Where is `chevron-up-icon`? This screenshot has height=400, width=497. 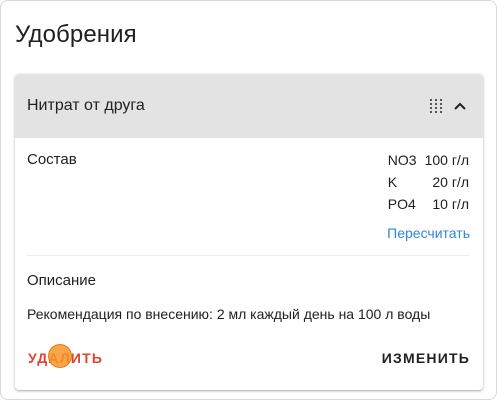
chevron-up-icon is located at coordinates (460, 106).